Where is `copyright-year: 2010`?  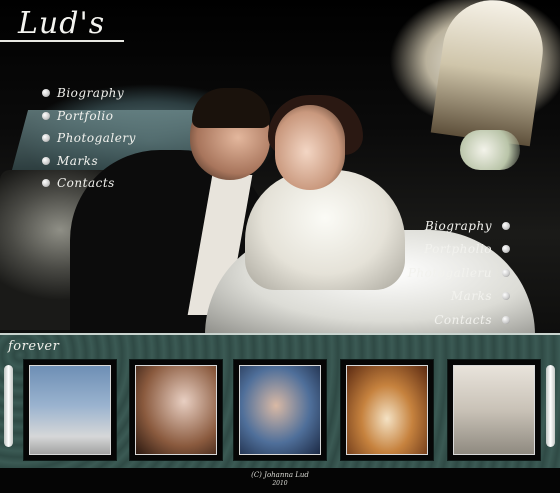 copyright-year: 2010 is located at coordinates (280, 483).